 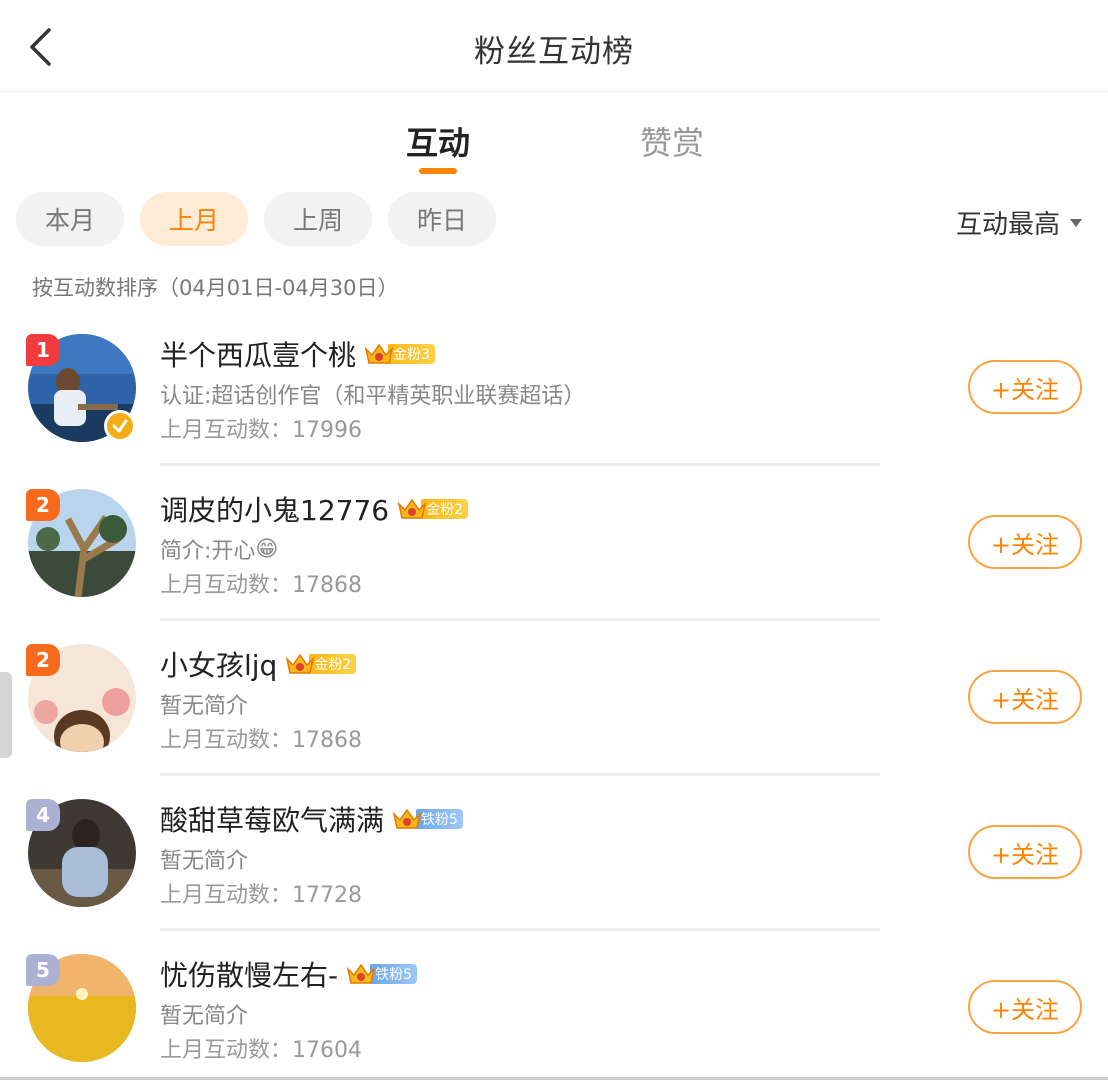 I want to click on user-name: 半个西瓜壹个桃, so click(x=258, y=354).